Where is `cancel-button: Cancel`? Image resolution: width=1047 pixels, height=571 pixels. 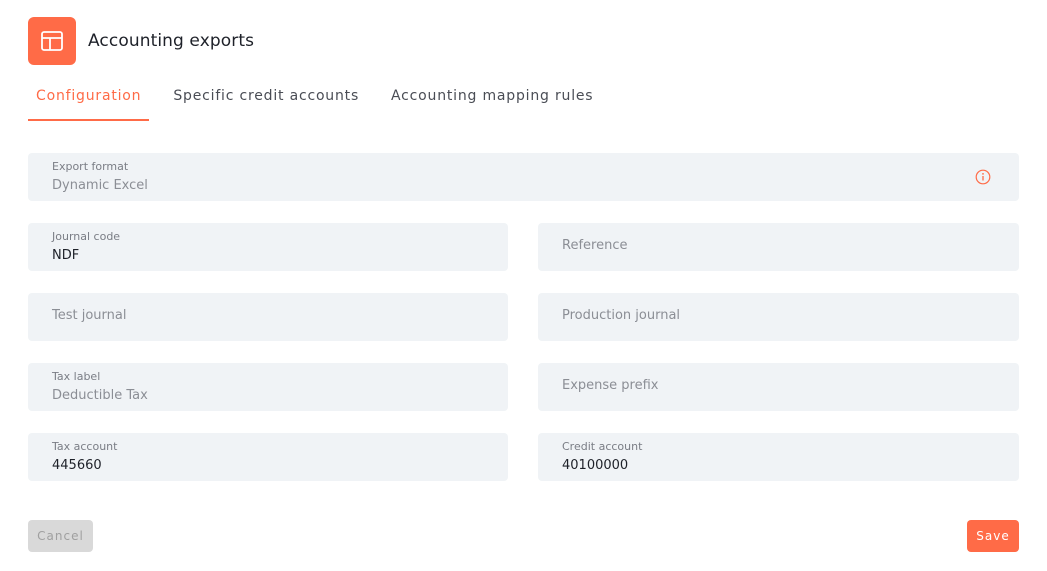 cancel-button: Cancel is located at coordinates (60, 536).